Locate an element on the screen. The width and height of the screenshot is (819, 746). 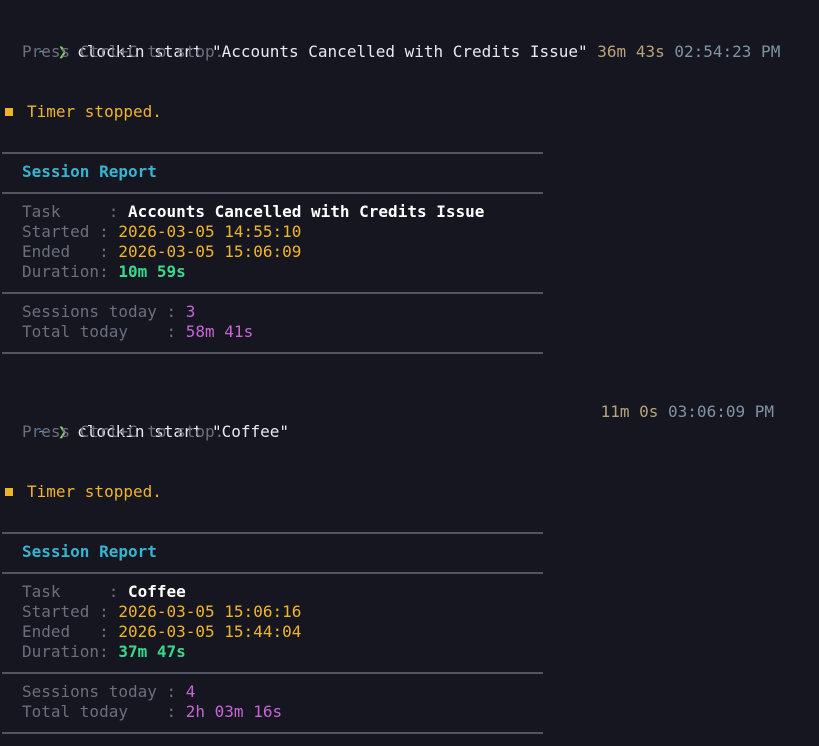
prompt-elapsed: 11m 0s is located at coordinates (629, 411).